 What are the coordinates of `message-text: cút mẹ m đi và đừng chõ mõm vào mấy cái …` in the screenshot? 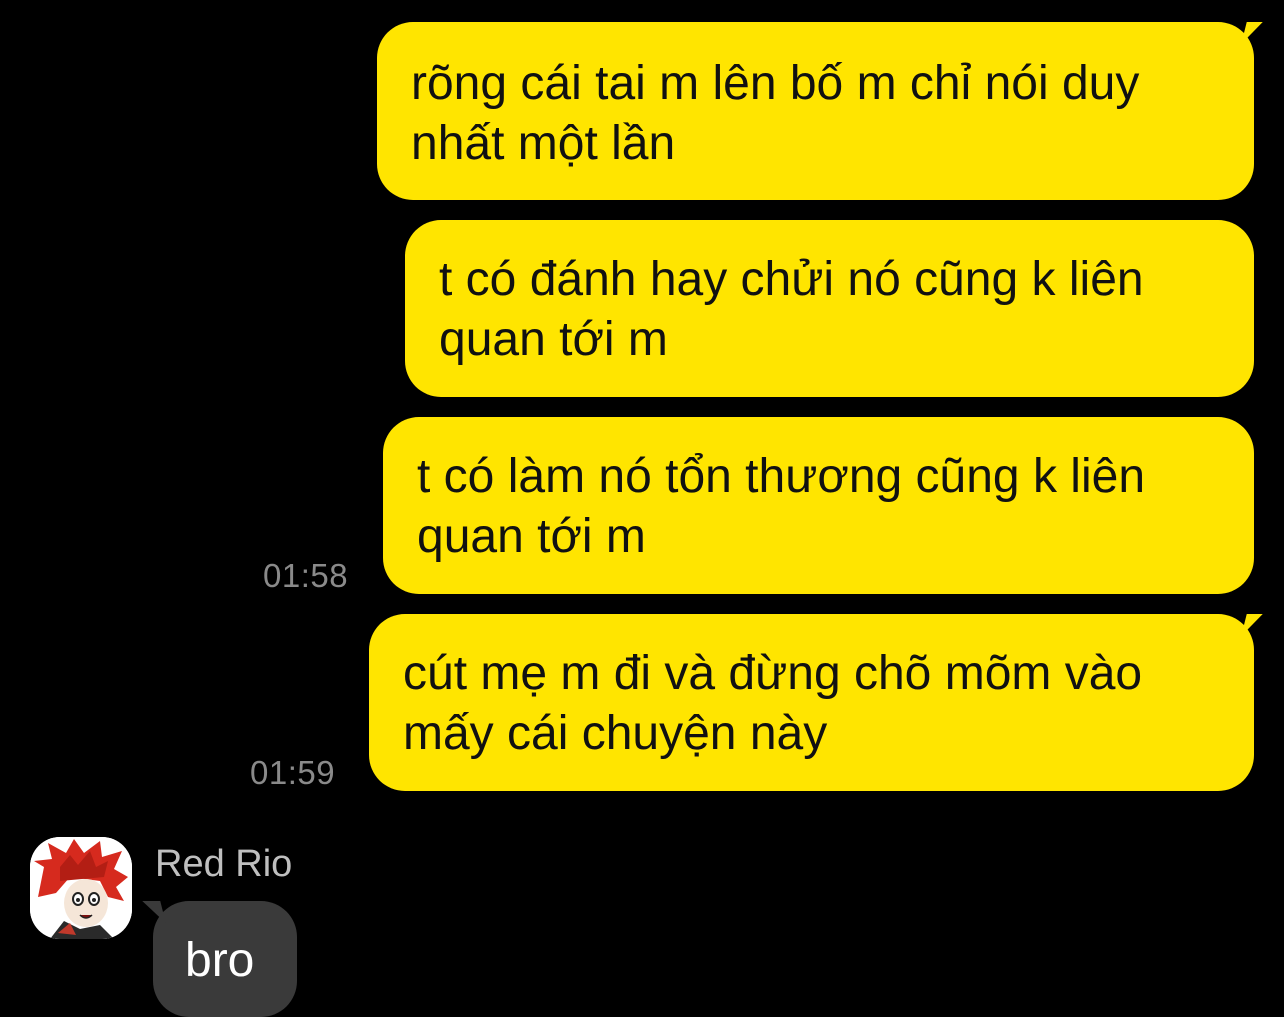 It's located at (773, 703).